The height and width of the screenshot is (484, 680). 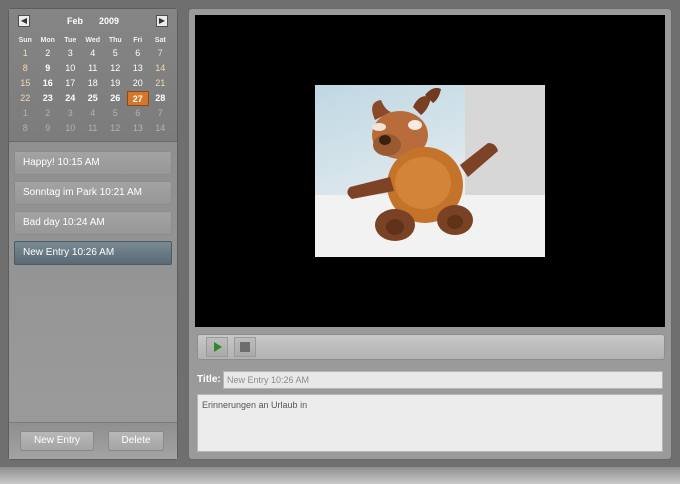 I want to click on notes-textarea: Erinnerungen an Urlaub in, so click(x=430, y=423).